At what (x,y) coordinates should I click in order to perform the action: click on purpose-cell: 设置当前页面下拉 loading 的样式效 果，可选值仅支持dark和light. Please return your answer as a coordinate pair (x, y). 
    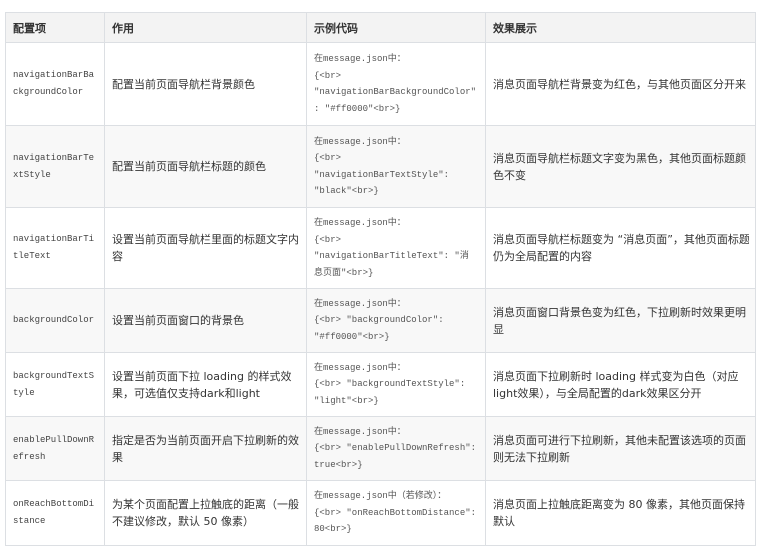
    Looking at the image, I should click on (205, 384).